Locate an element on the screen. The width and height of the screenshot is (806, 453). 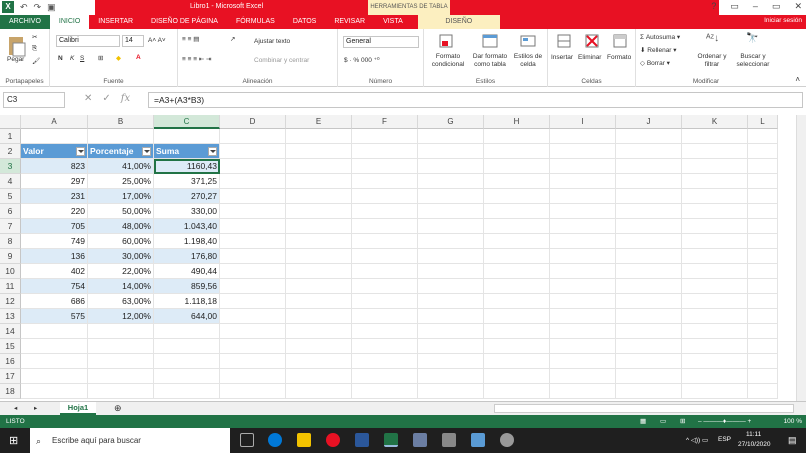
column-header-h: H is located at coordinates (517, 122).